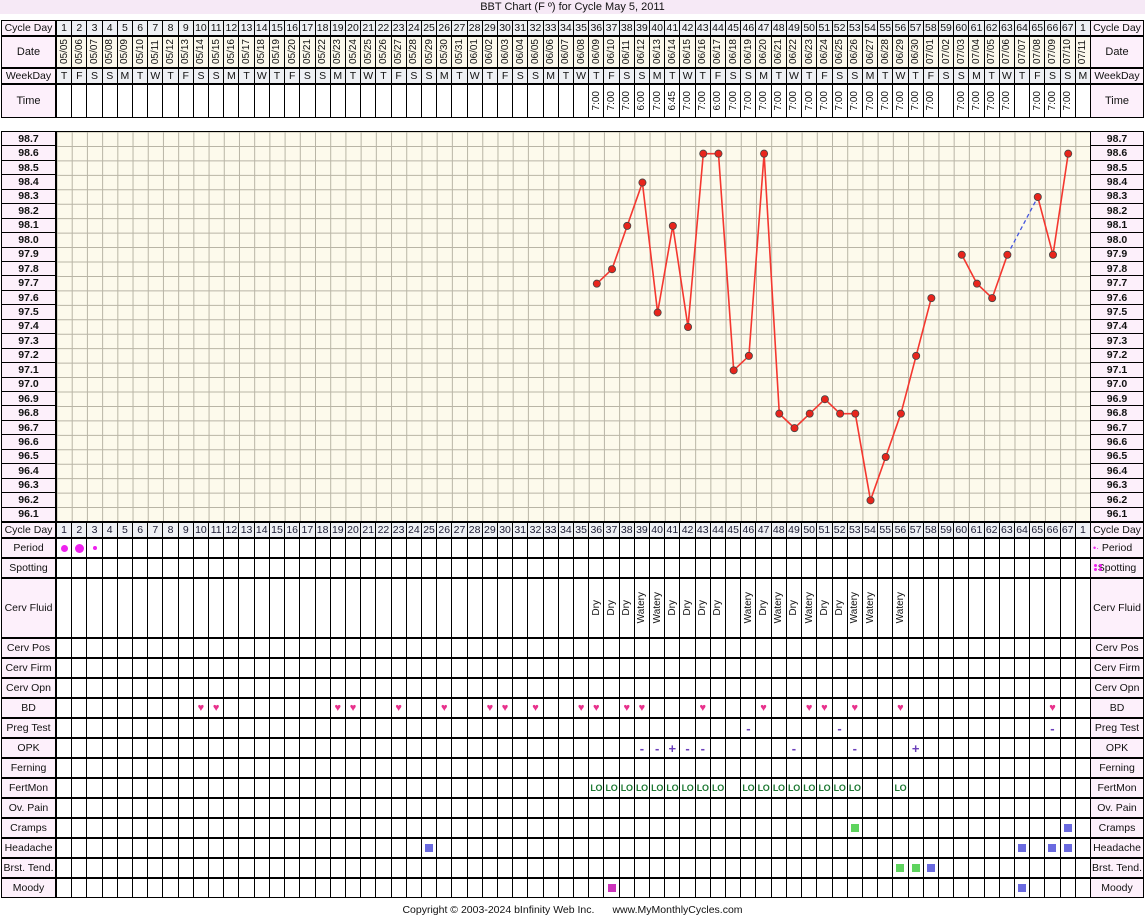 The image size is (1145, 917). Describe the element at coordinates (626, 708) in the screenshot. I see `bd-cell: ♥` at that location.